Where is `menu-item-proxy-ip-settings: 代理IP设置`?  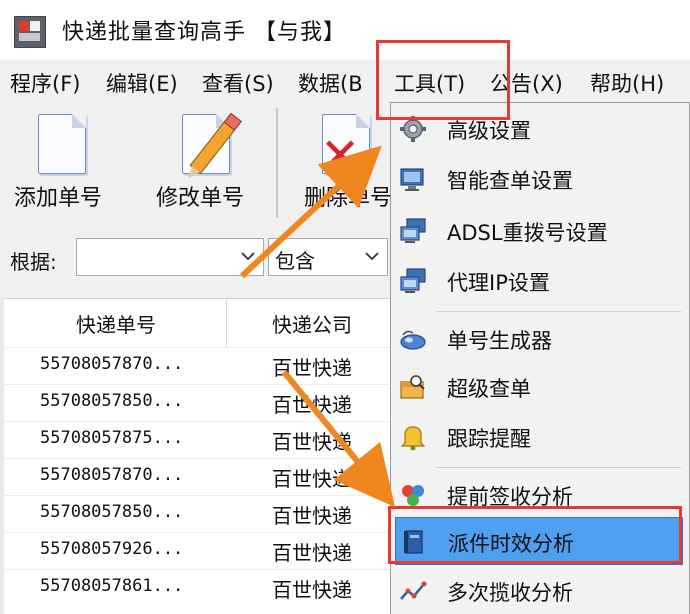 menu-item-proxy-ip-settings: 代理IP设置 is located at coordinates (540, 281).